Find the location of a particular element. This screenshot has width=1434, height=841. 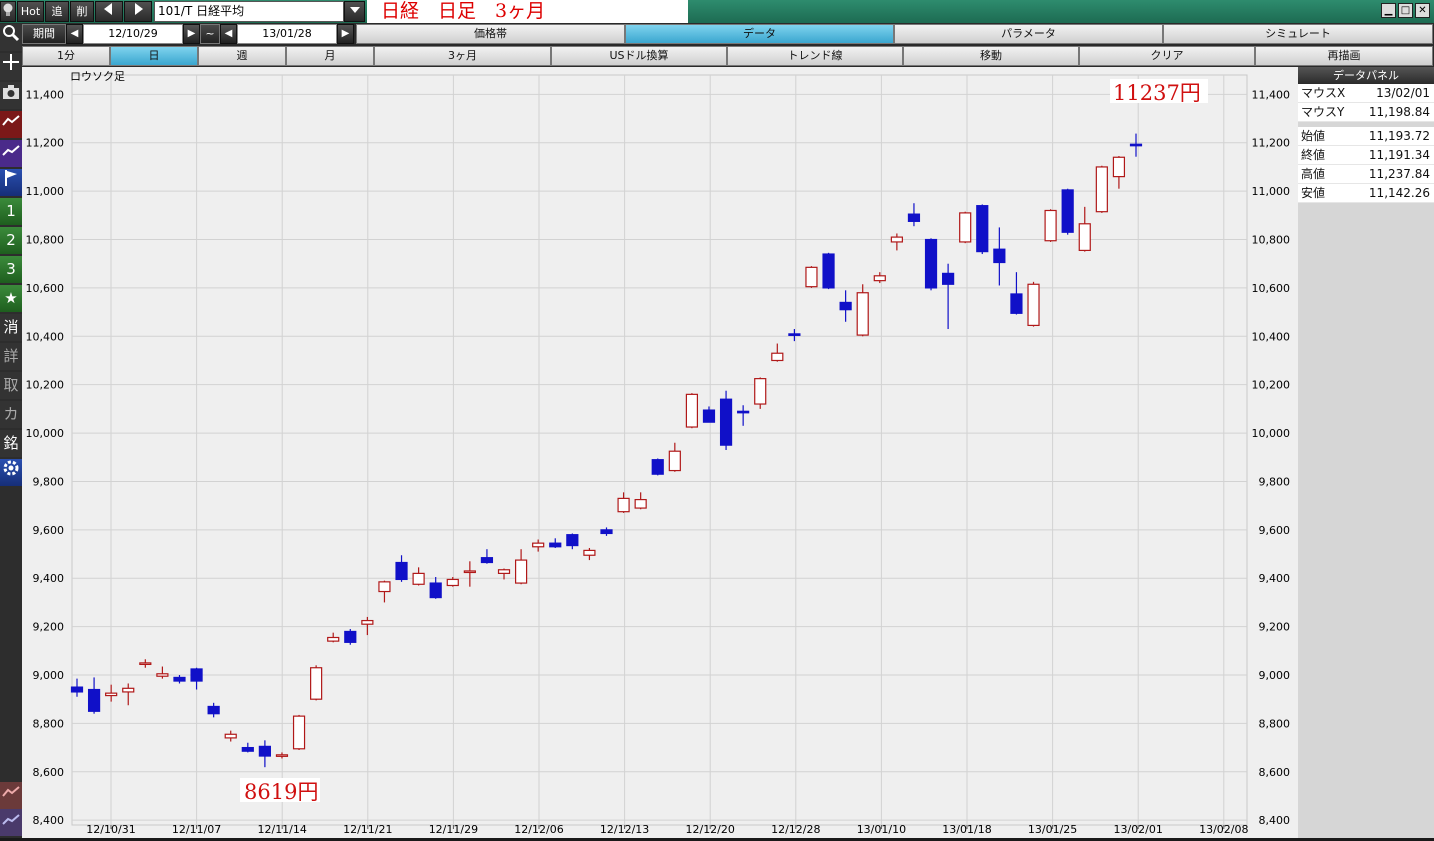

y-tick-label-left: 8,400 is located at coordinates (49, 820).